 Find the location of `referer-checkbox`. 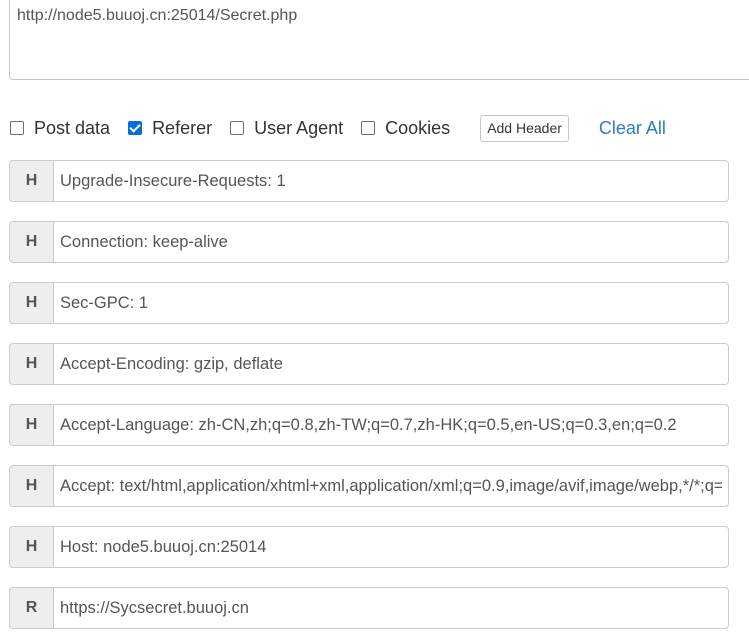

referer-checkbox is located at coordinates (135, 128).